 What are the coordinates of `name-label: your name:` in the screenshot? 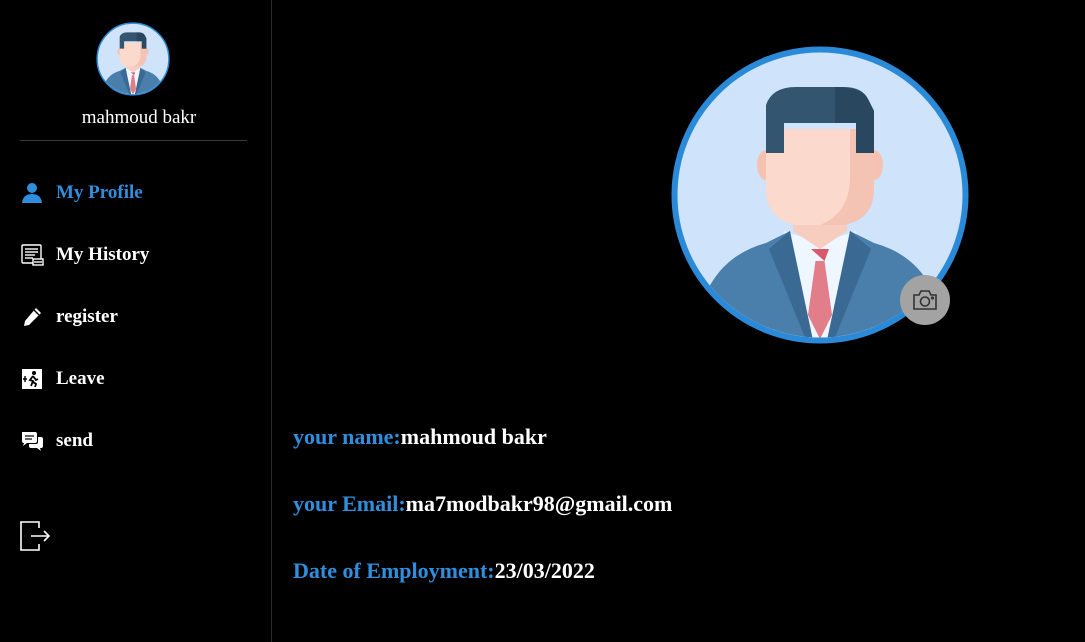 It's located at (347, 436).